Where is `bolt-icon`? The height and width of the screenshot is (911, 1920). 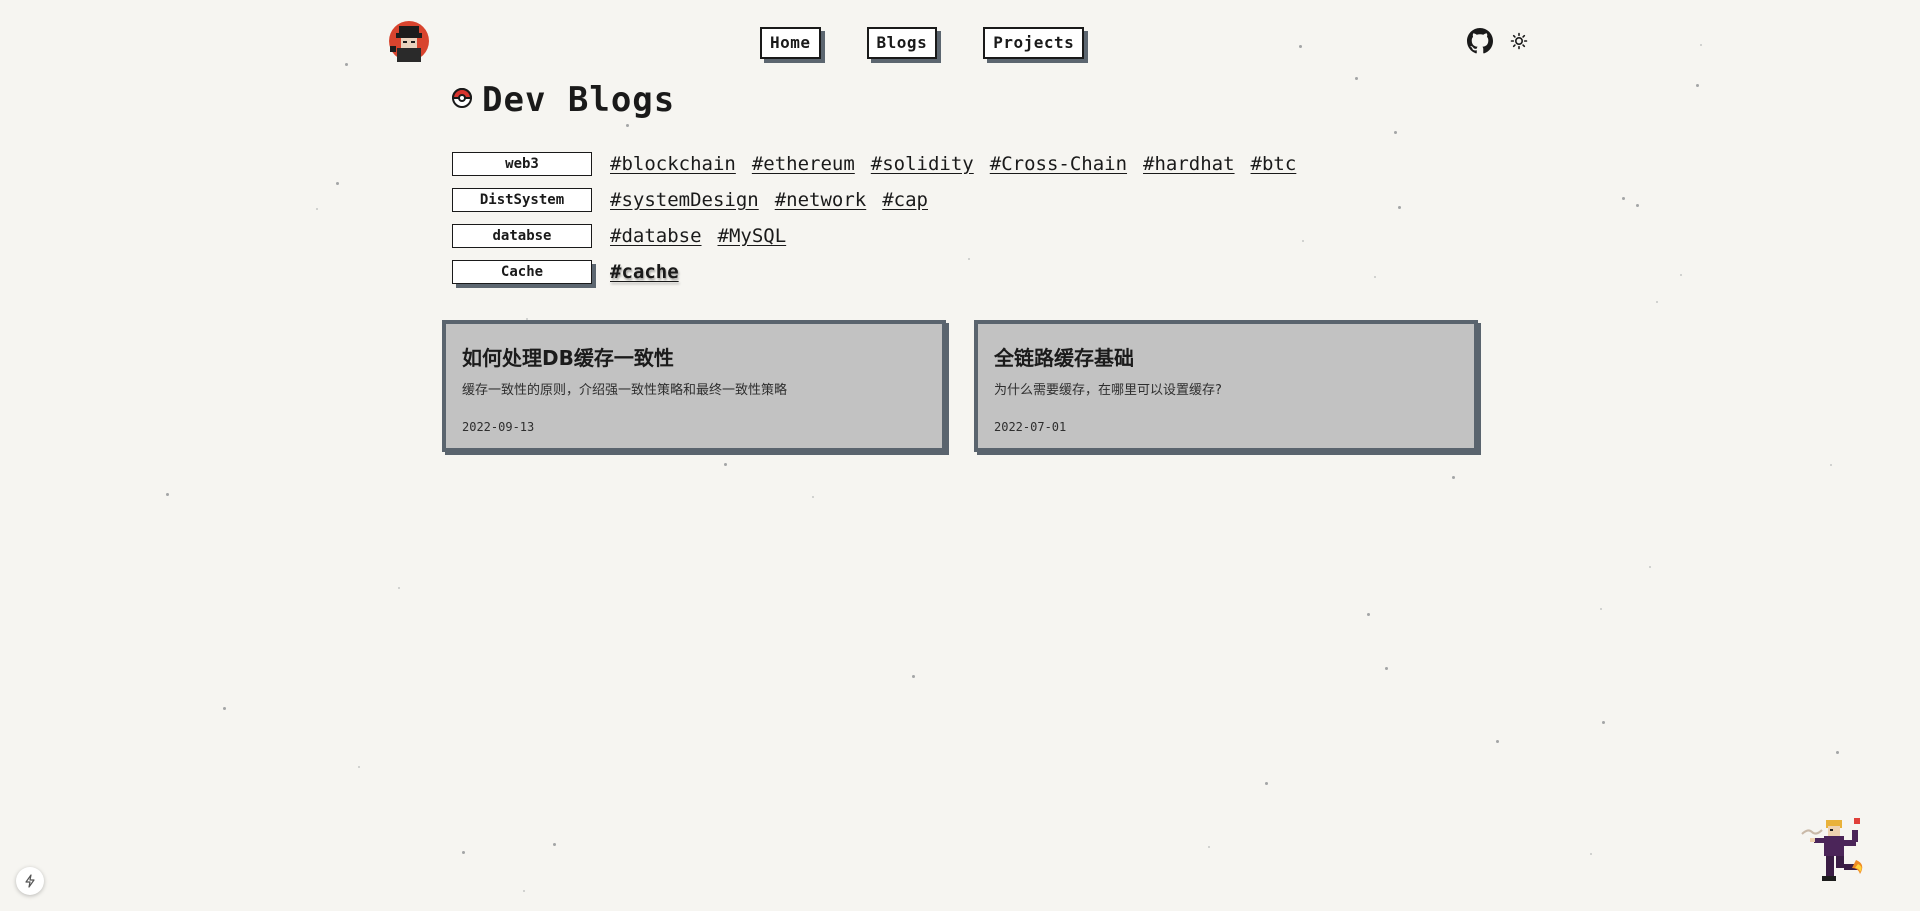
bolt-icon is located at coordinates (30, 881).